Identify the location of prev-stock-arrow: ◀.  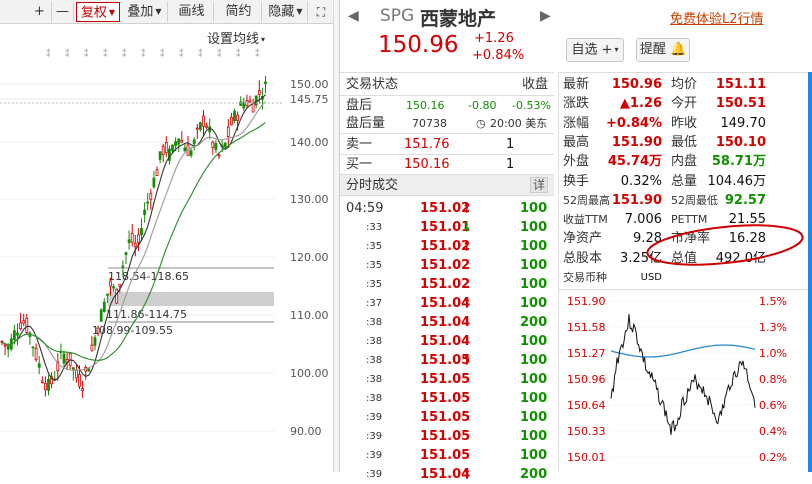
(353, 16).